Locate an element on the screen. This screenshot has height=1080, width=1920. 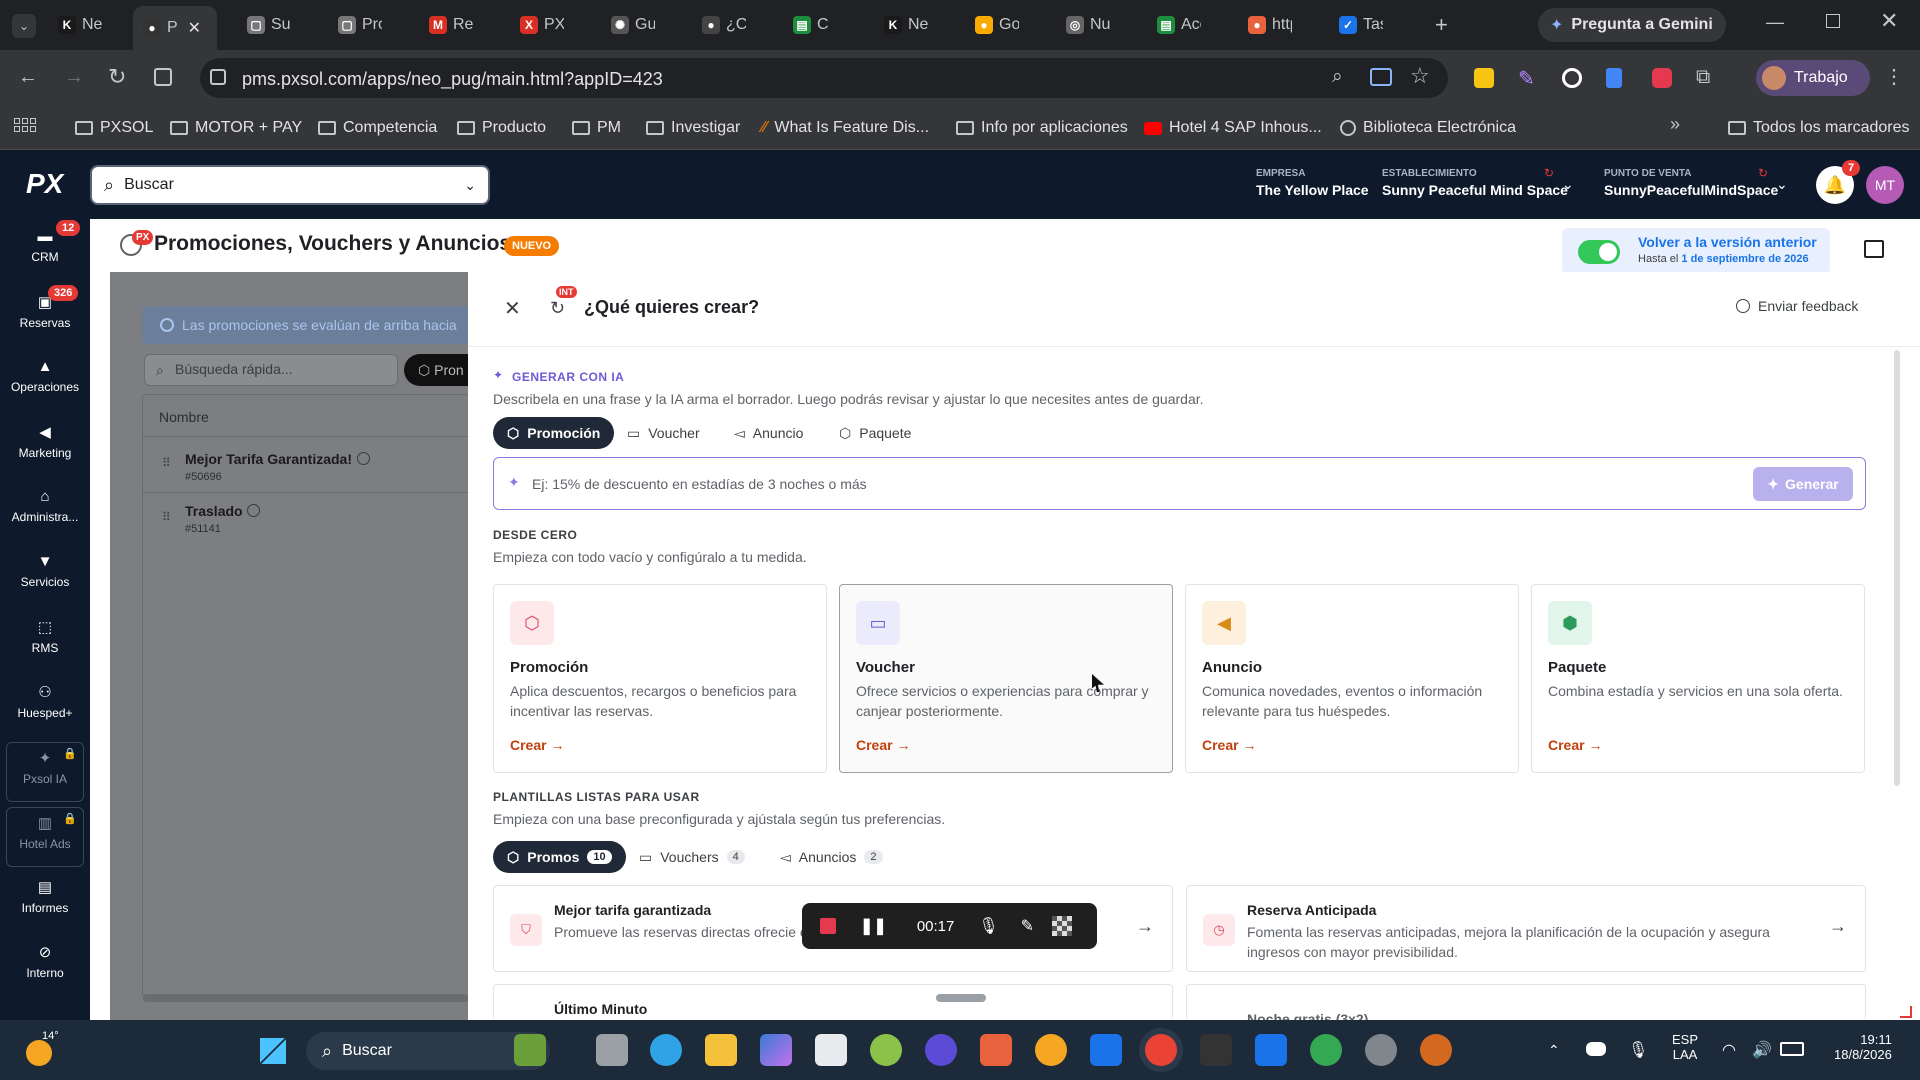
extensions-puzzle-icon: ⧉ is located at coordinates (1703, 77).